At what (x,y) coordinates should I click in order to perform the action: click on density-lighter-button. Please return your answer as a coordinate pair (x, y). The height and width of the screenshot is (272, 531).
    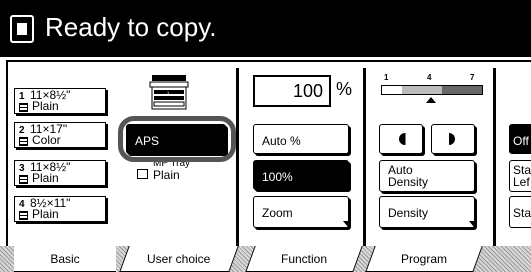
    Looking at the image, I should click on (401, 139).